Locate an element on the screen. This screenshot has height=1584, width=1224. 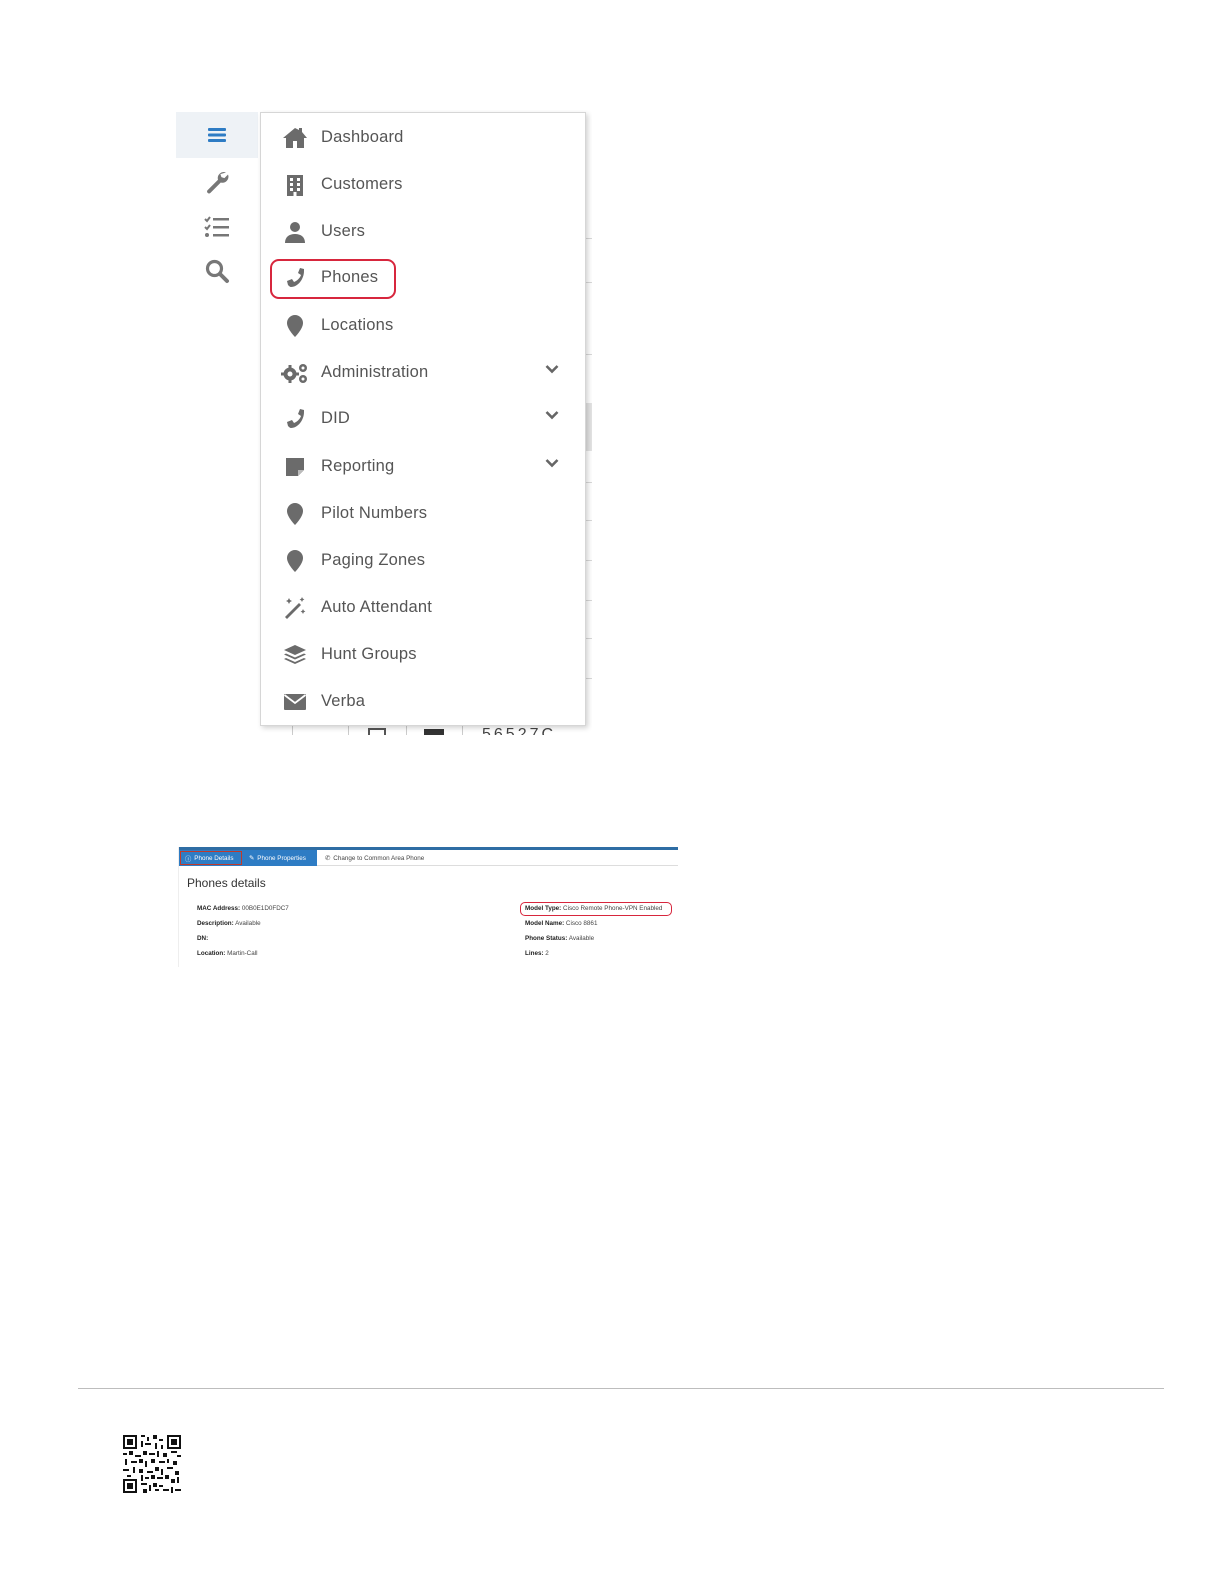
magic-wand-icon is located at coordinates (295, 608).